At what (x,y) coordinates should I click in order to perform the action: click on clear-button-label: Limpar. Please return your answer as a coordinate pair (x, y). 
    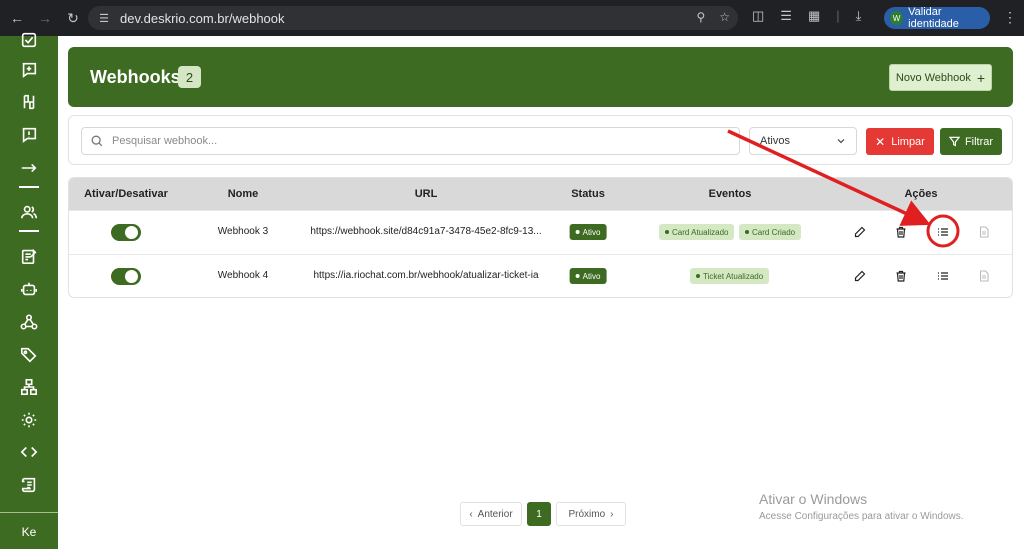
    Looking at the image, I should click on (908, 141).